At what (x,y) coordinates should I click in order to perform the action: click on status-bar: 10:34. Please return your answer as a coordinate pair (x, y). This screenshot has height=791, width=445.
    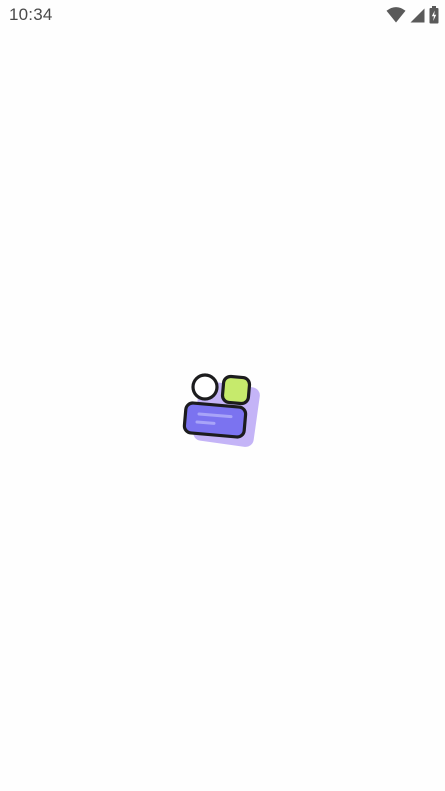
    Looking at the image, I should click on (222, 15).